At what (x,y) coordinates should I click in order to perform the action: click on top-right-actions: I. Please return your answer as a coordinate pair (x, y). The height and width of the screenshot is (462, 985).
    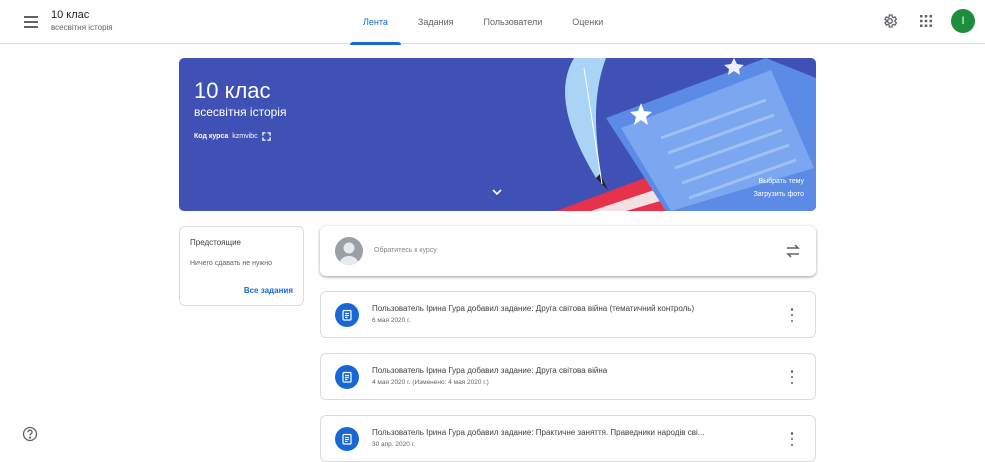
    Looking at the image, I should click on (927, 21).